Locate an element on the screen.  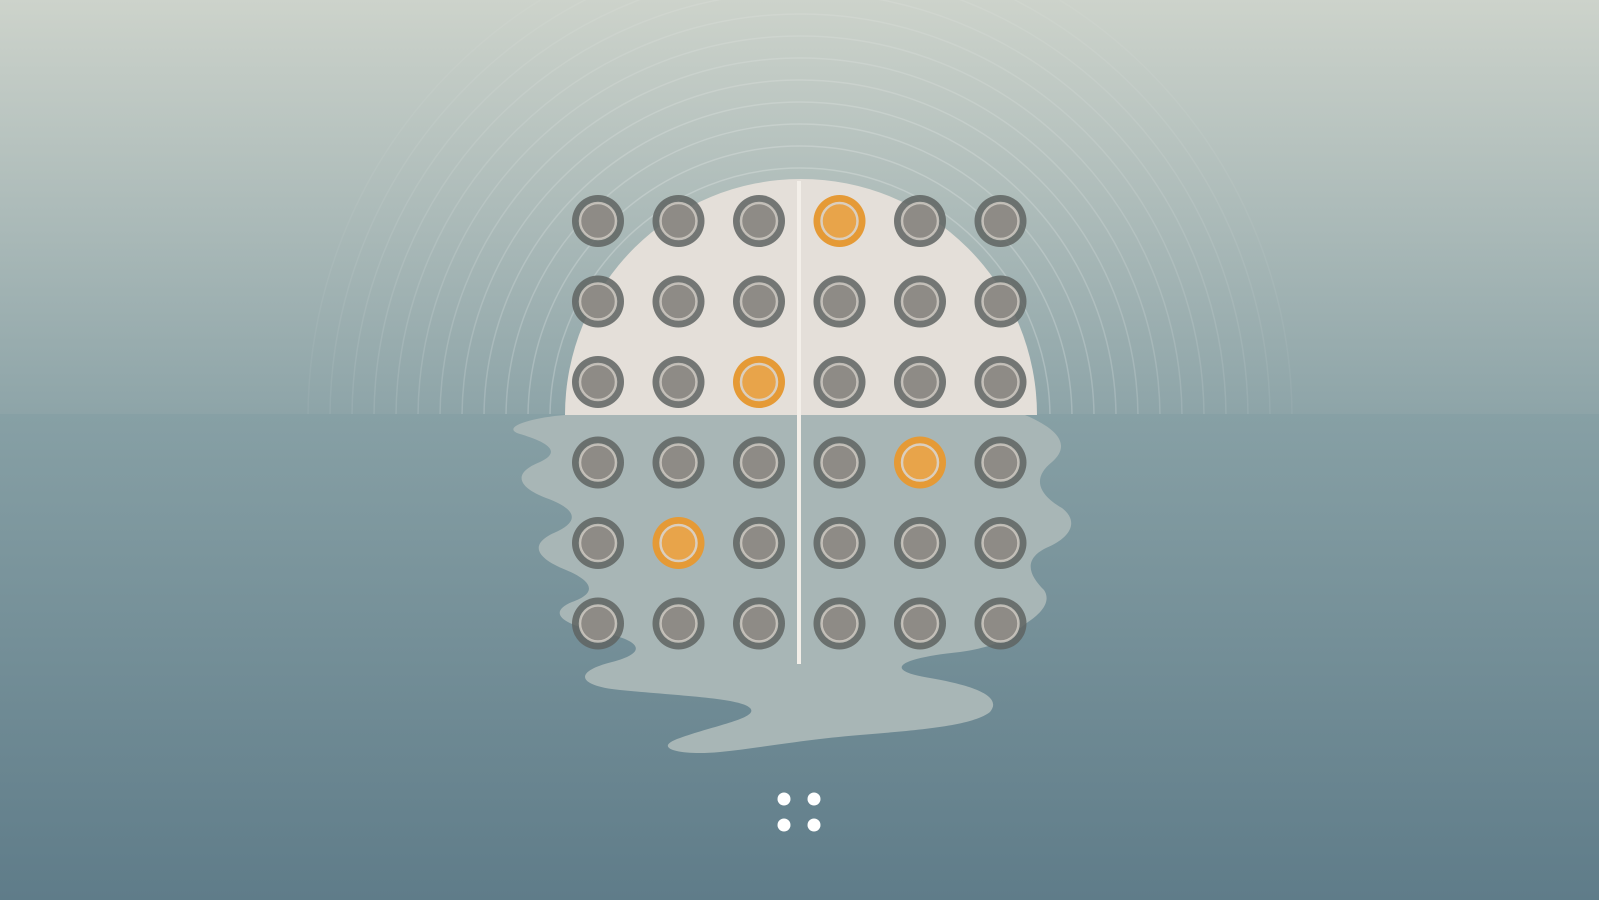
four-dots-menu-icon is located at coordinates (799, 812).